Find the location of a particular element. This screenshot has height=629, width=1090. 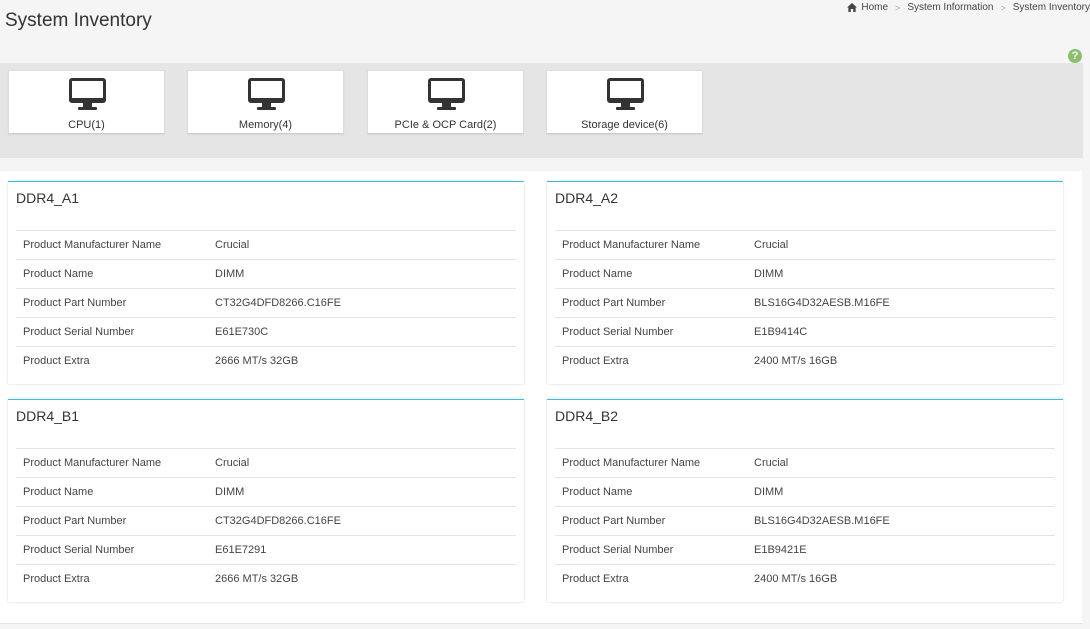

memory-card-title: DDR4_B2 is located at coordinates (587, 416).